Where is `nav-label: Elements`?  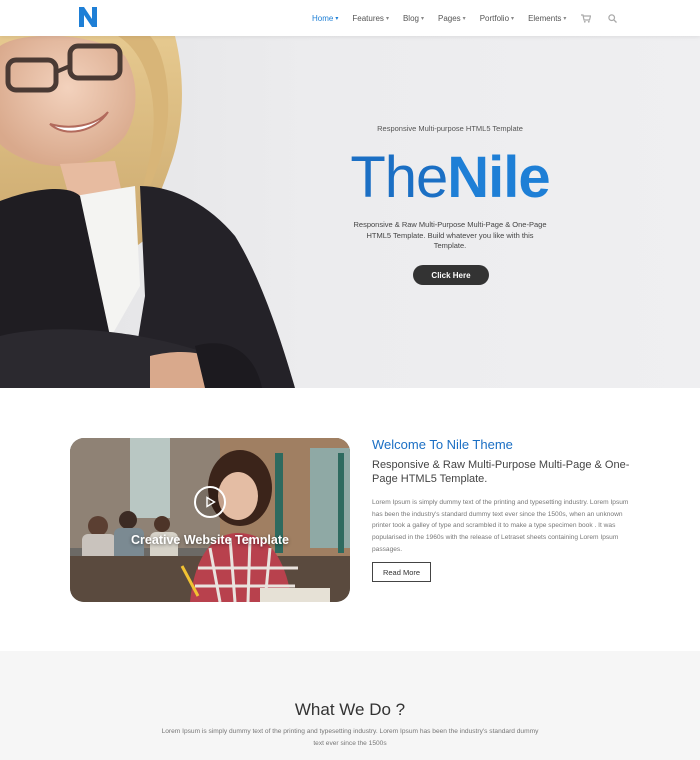
nav-label: Elements is located at coordinates (545, 18).